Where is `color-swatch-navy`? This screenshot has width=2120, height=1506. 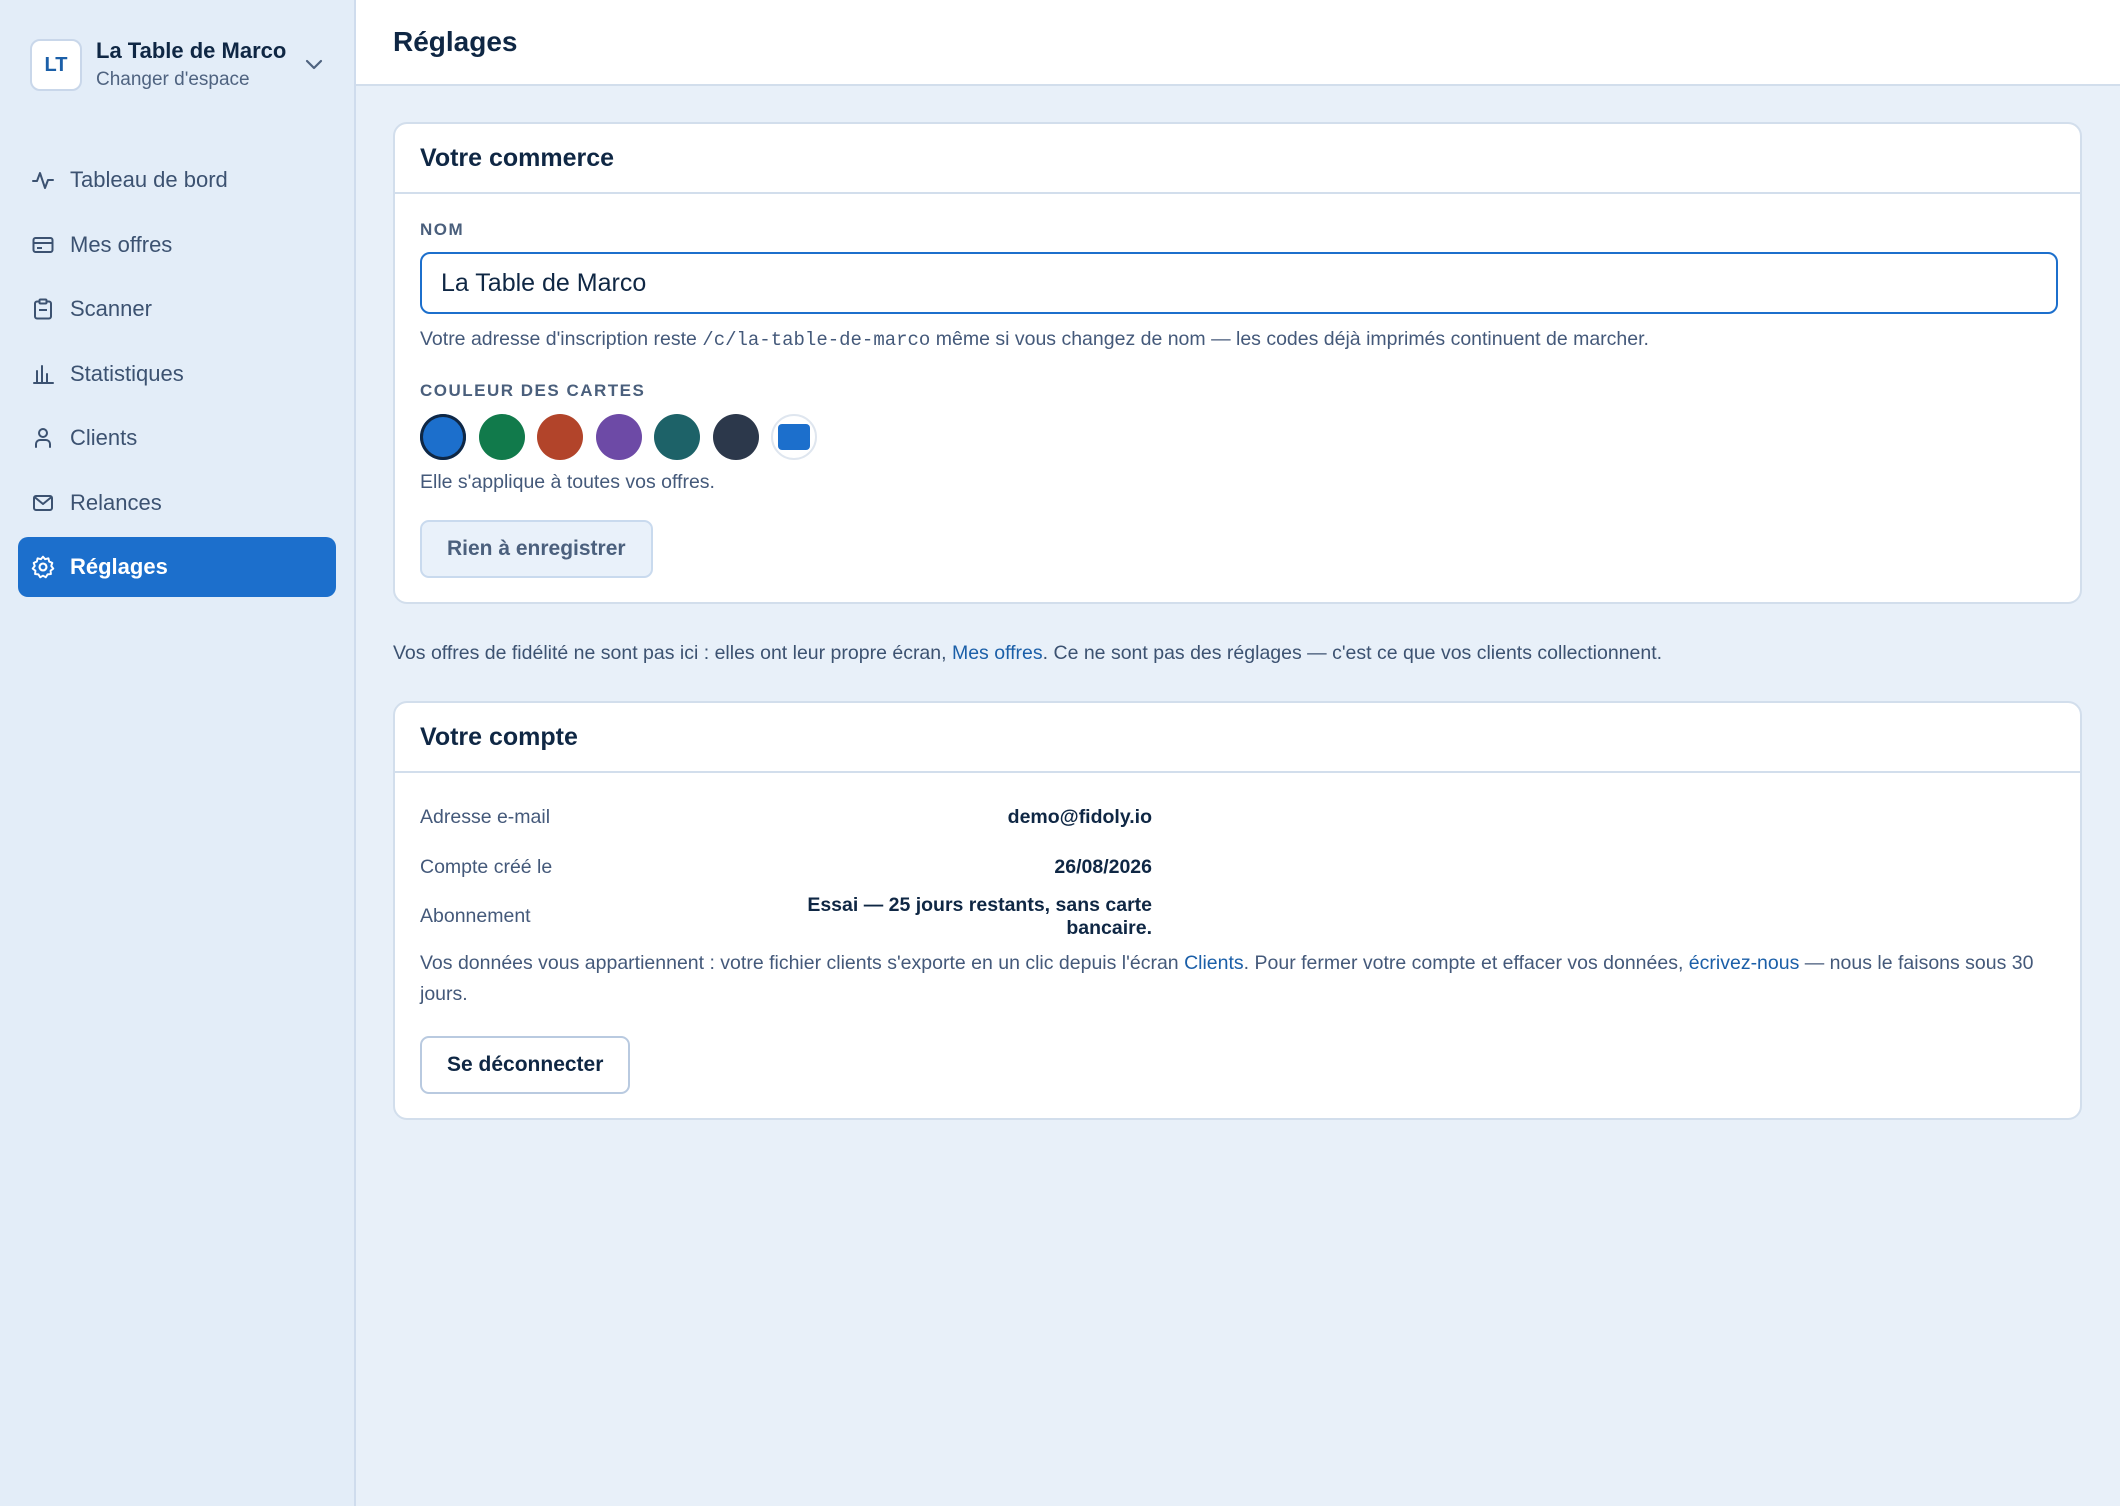
color-swatch-navy is located at coordinates (735, 437).